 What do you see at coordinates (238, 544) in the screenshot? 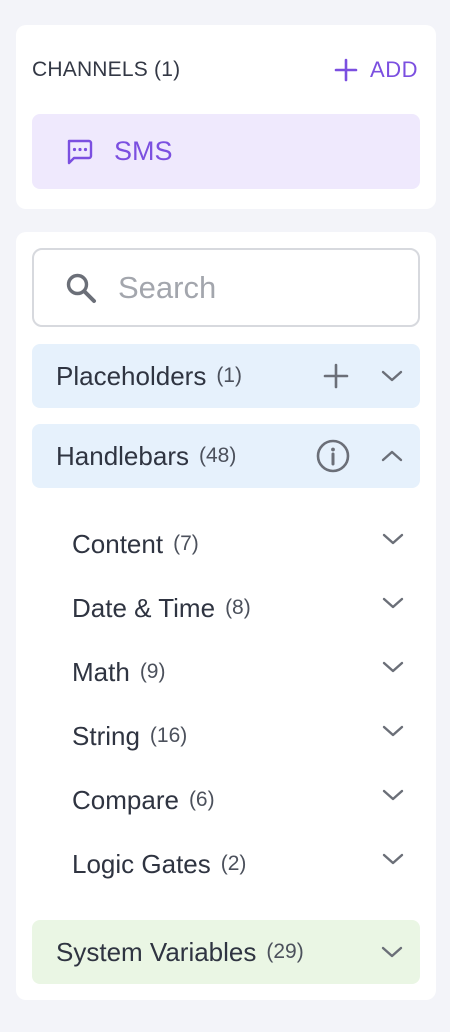
I see `handlebars-group-content: Content (7)` at bounding box center [238, 544].